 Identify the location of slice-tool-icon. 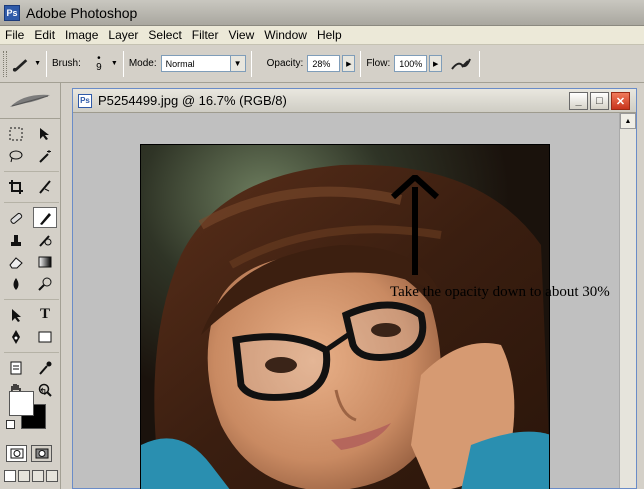
(45, 186).